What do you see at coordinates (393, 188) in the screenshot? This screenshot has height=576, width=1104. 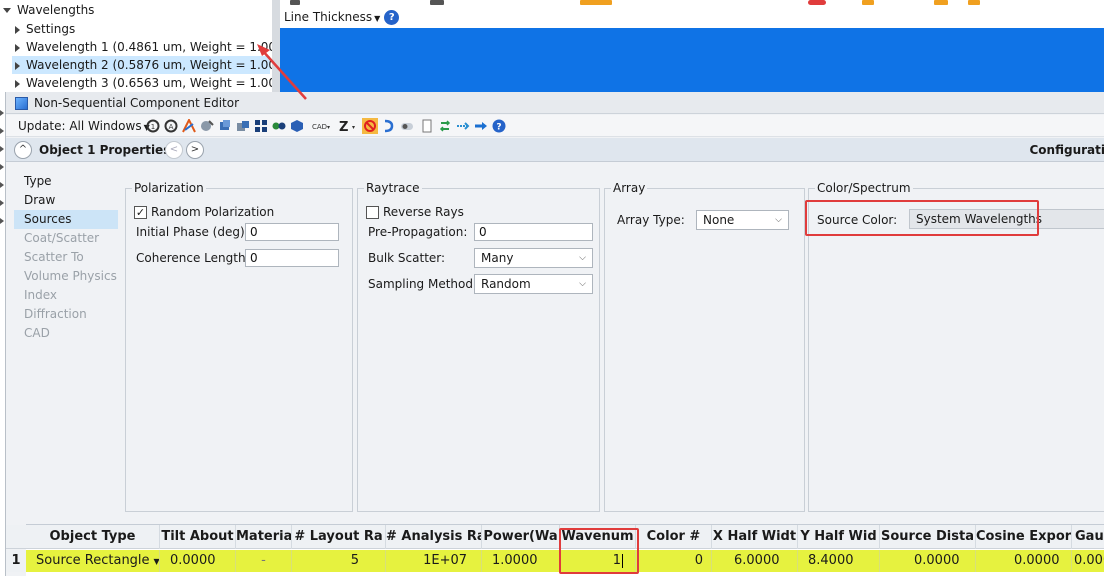 I see `raytrace-title: Raytrace` at bounding box center [393, 188].